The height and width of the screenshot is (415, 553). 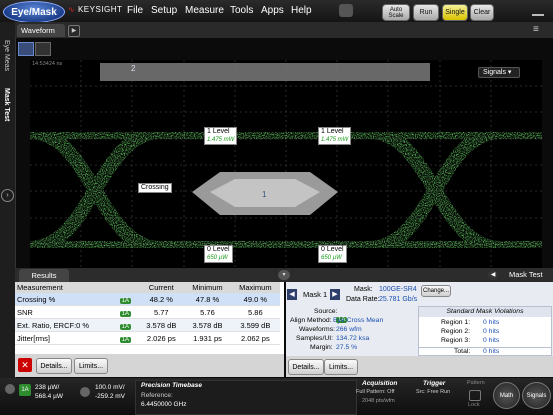 I want to click on region-3-label: Region 3:, so click(x=456, y=340).